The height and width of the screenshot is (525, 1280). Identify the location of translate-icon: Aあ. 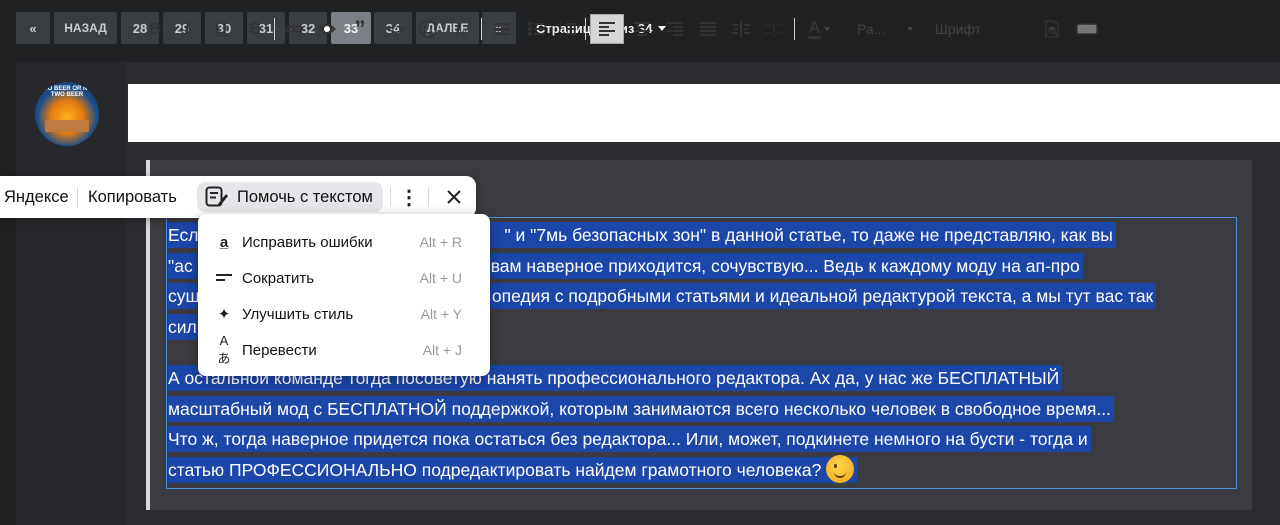
(224, 349).